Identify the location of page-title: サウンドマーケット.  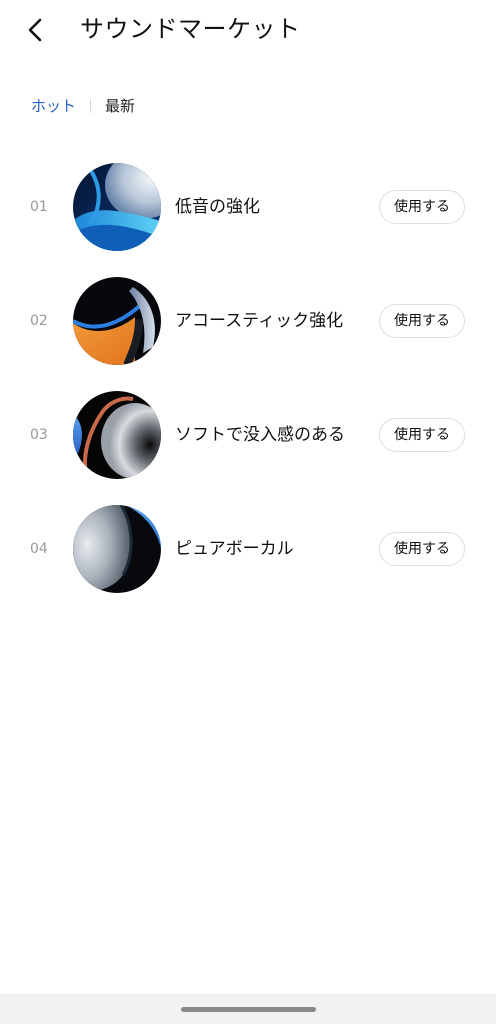
(190, 29).